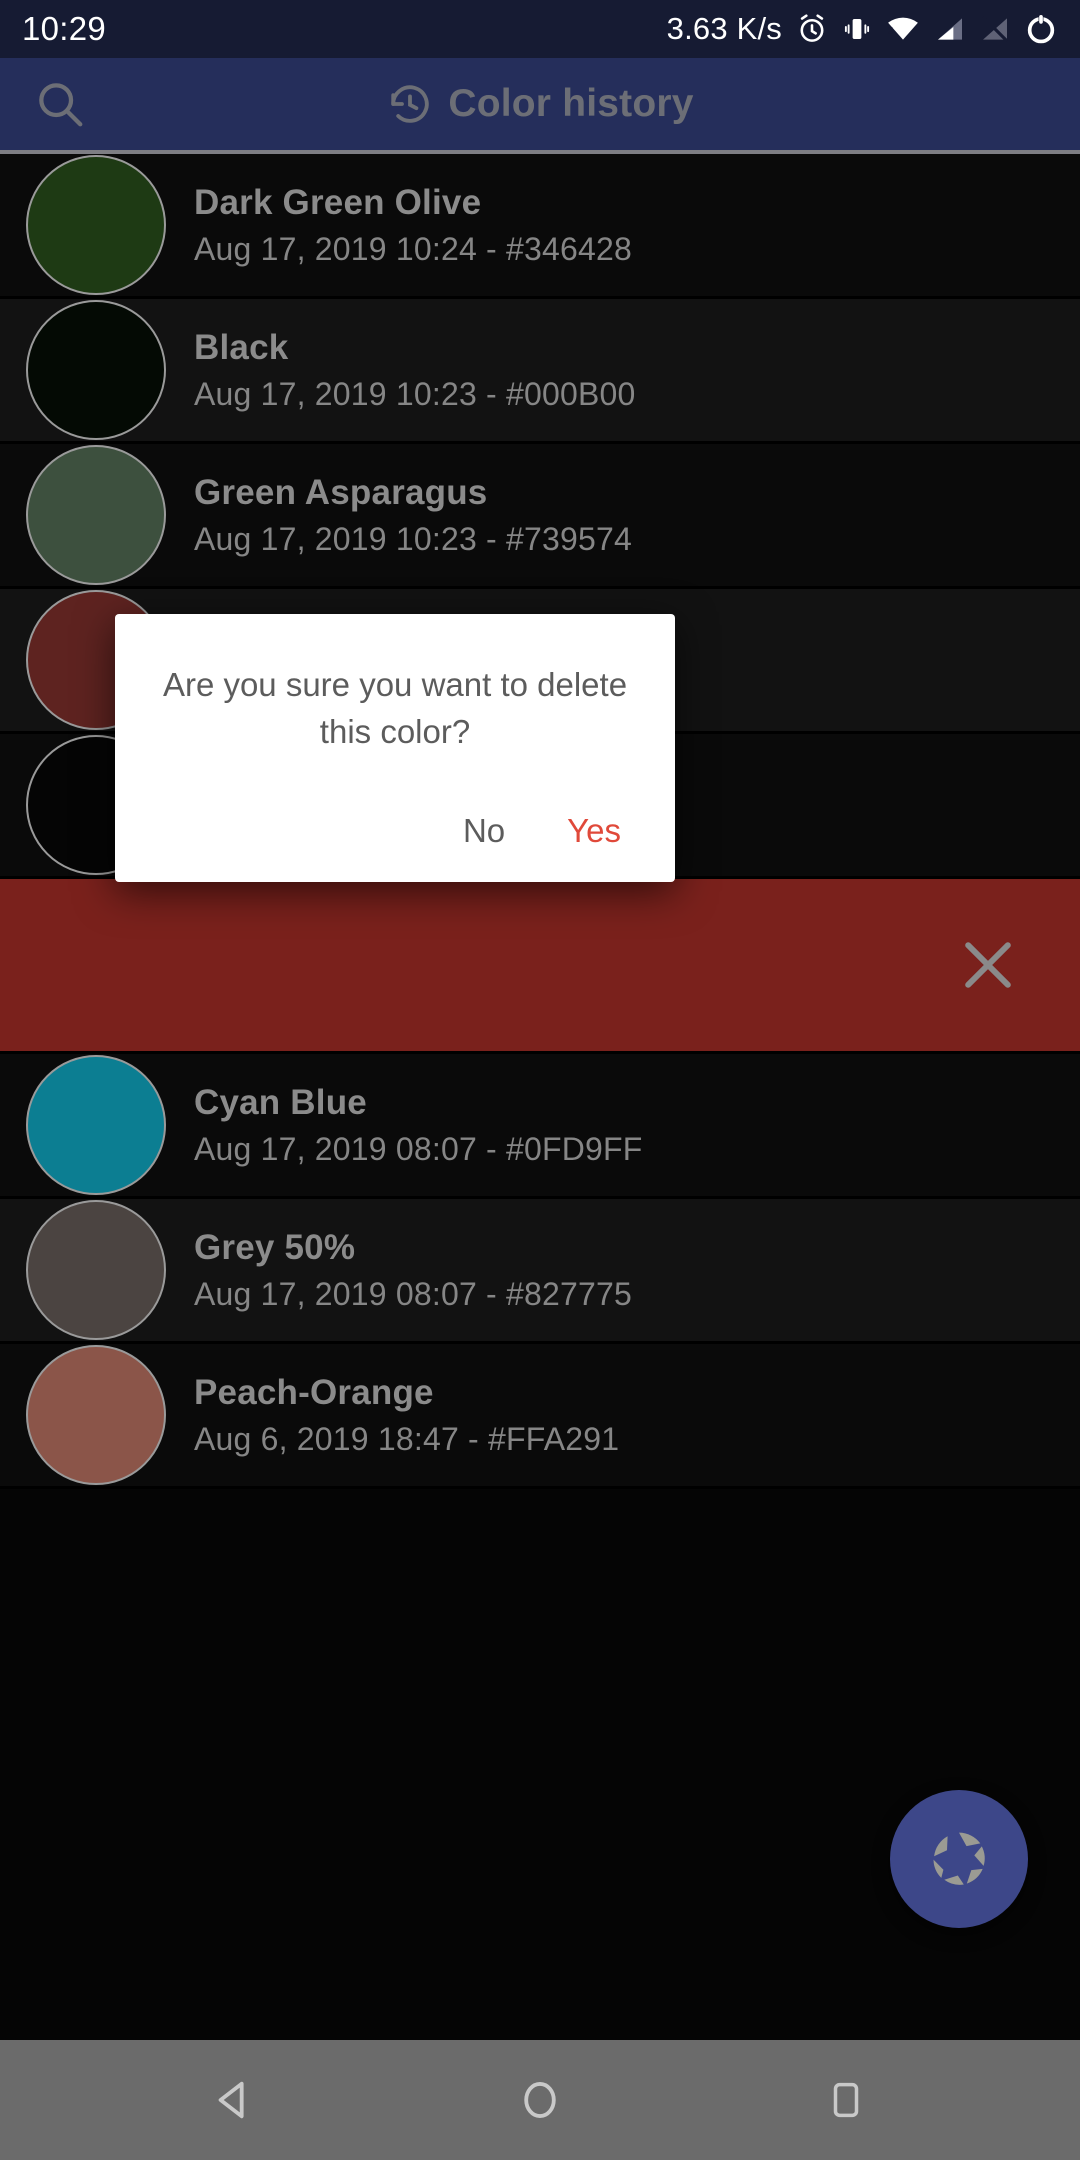 Image resolution: width=1080 pixels, height=2160 pixels. What do you see at coordinates (724, 28) in the screenshot?
I see `network-speed: 3.63 K/s` at bounding box center [724, 28].